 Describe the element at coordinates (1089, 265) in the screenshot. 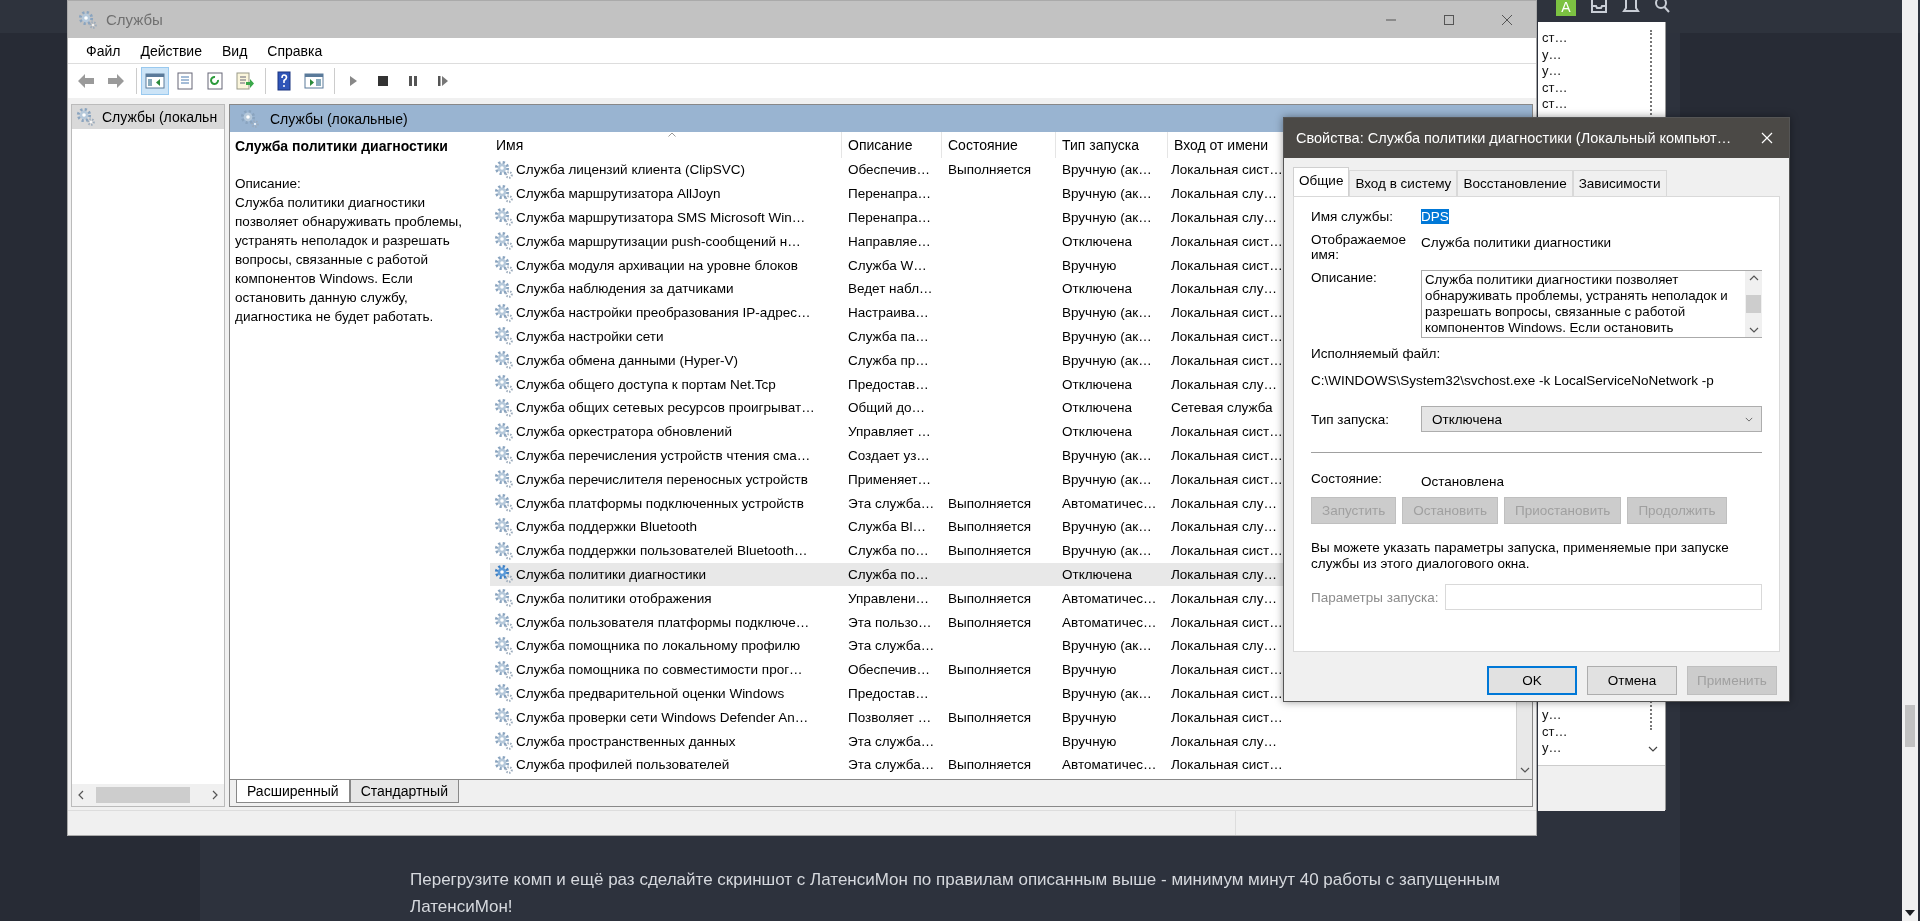

I see `table-cell: Вручную` at that location.